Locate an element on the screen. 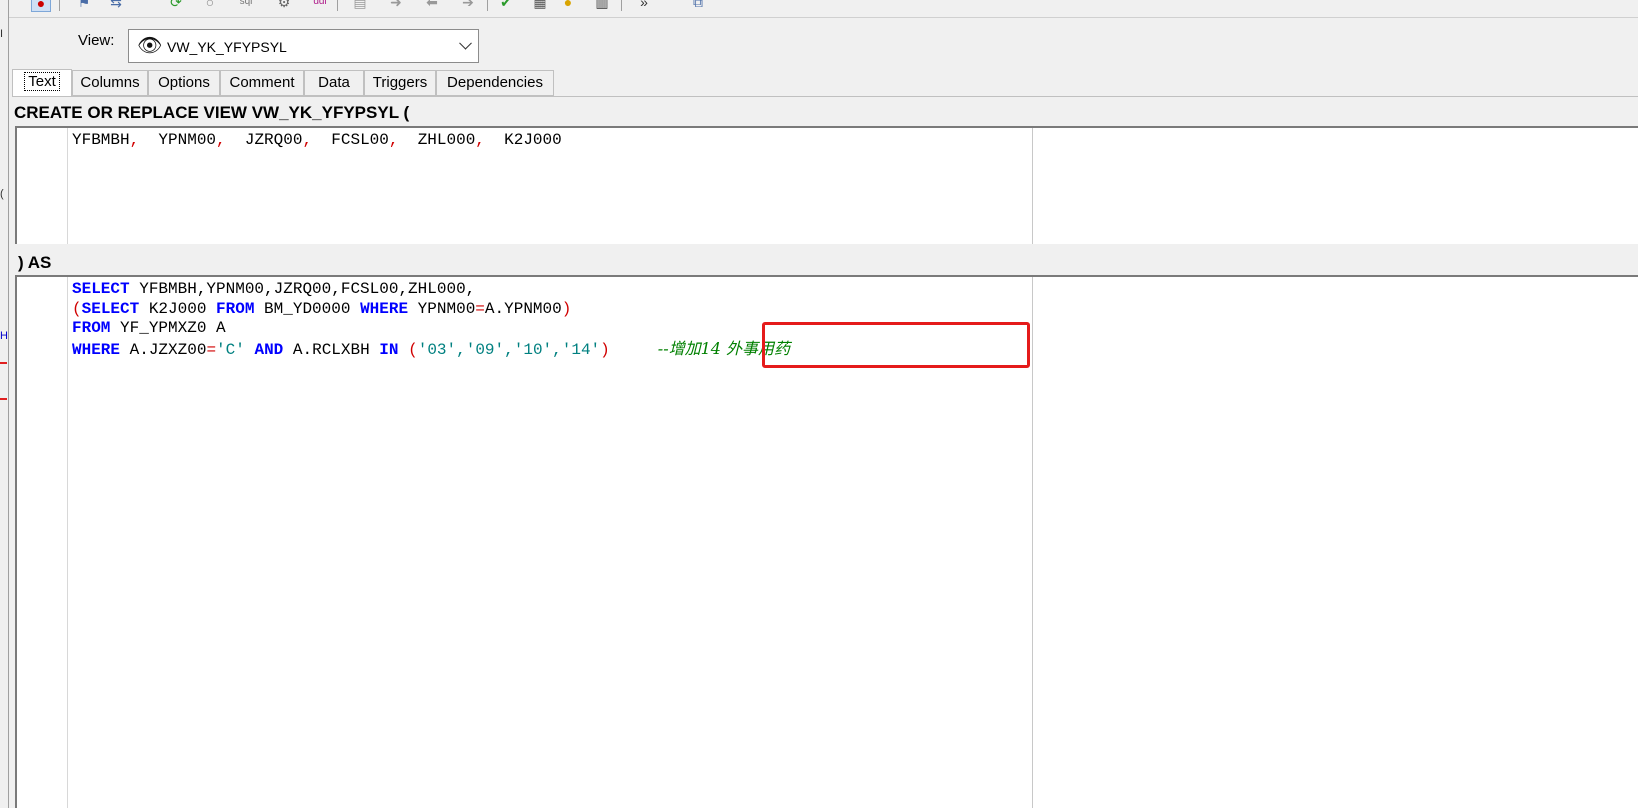 Image resolution: width=1638 pixels, height=808 pixels. highlight-annotation is located at coordinates (896, 345).